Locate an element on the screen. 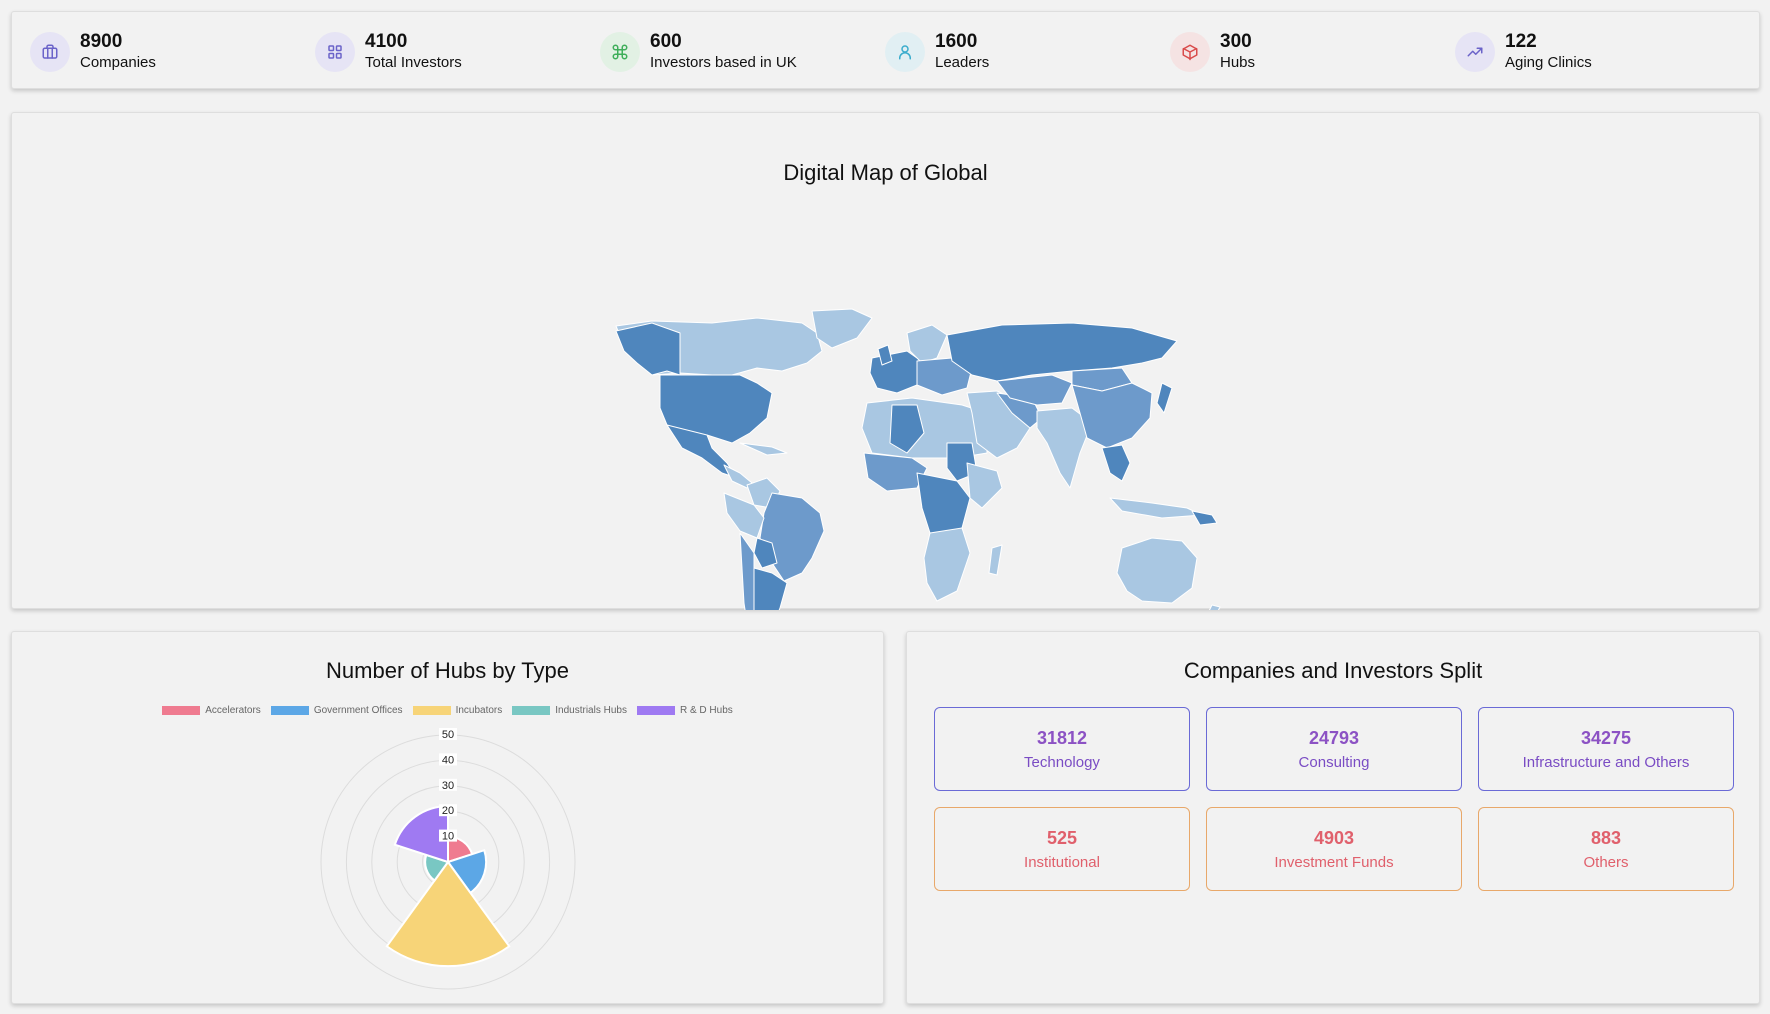 Image resolution: width=1770 pixels, height=1014 pixels. split-box-technology: 31812 Technology is located at coordinates (1062, 749).